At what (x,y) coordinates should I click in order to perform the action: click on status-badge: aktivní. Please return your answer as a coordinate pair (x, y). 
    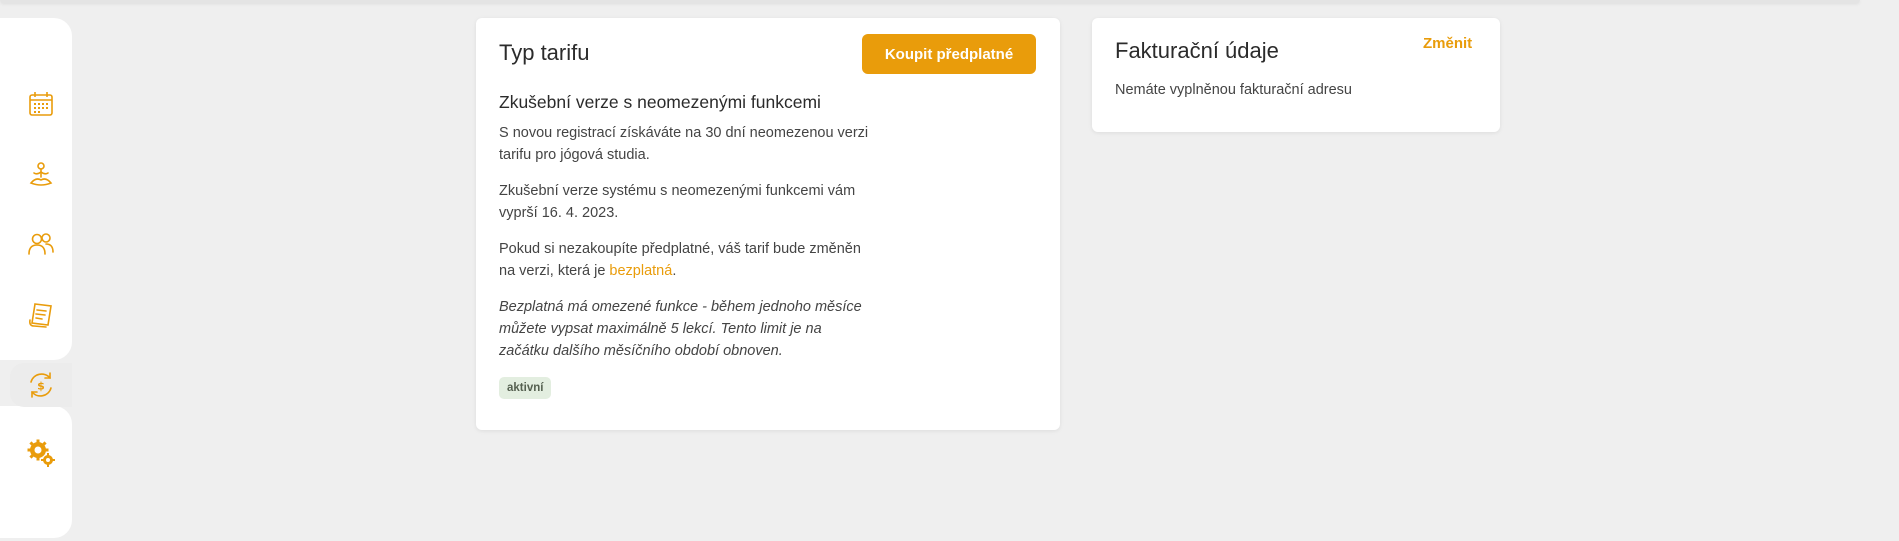
    Looking at the image, I should click on (525, 388).